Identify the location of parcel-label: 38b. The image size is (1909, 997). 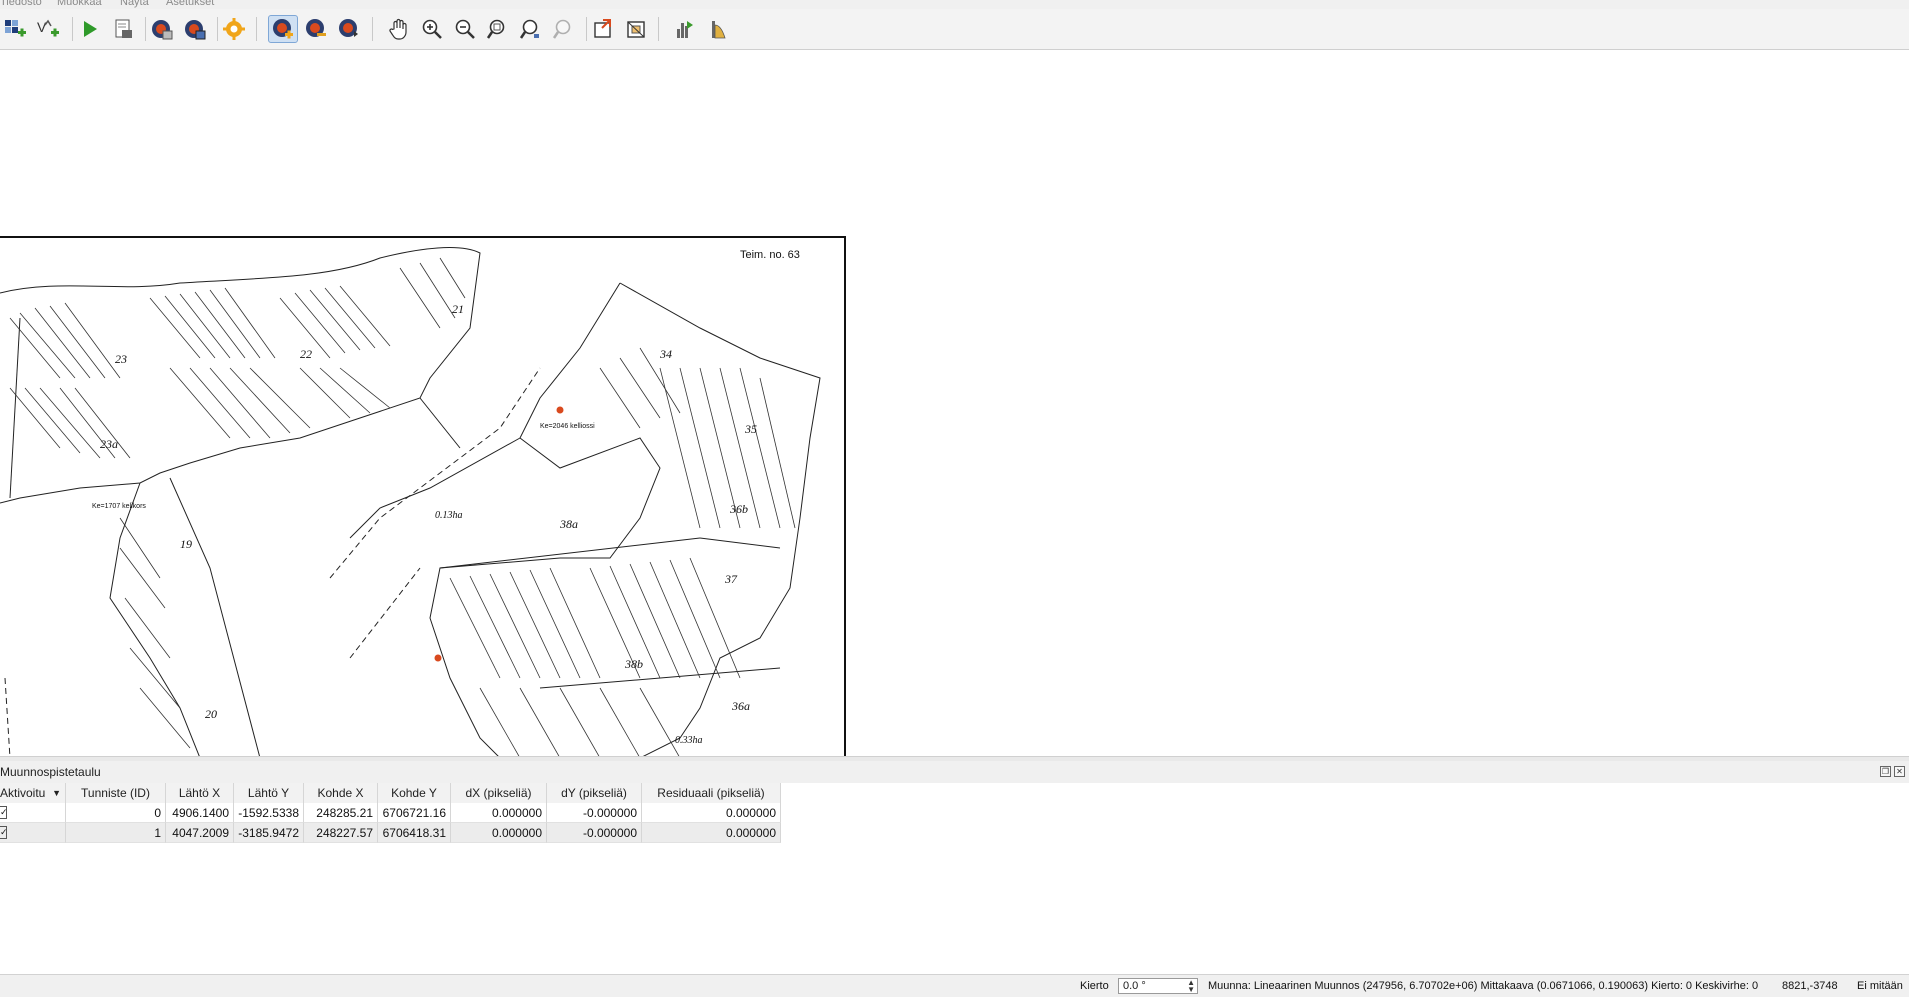
(633, 664).